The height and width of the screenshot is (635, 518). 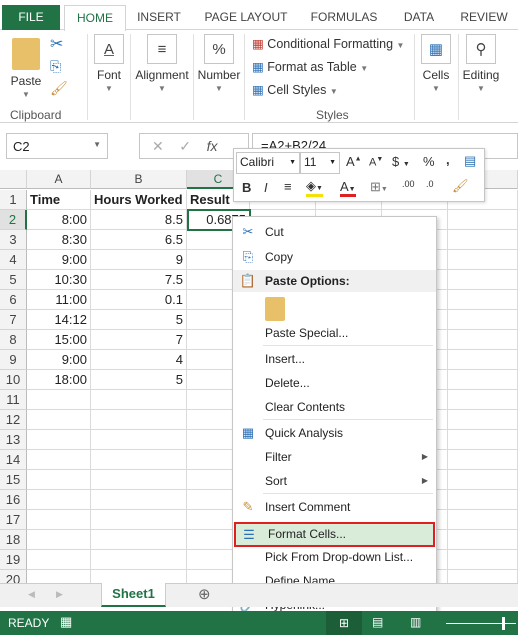 What do you see at coordinates (348, 188) in the screenshot?
I see `font-color-button: A▼` at bounding box center [348, 188].